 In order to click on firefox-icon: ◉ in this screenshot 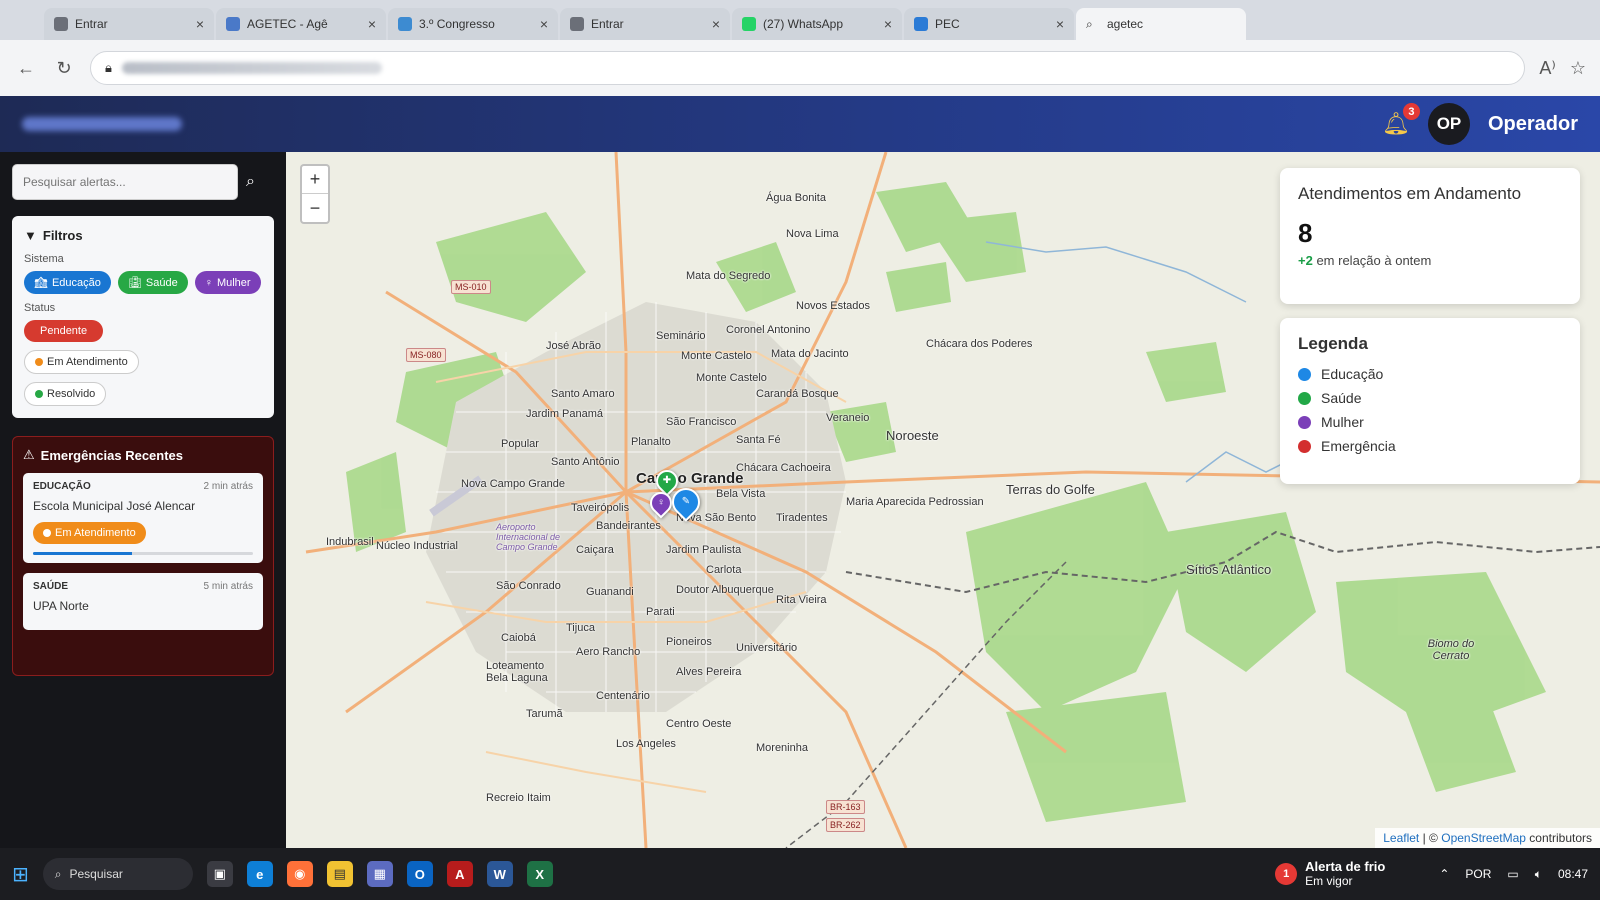, I will do `click(299, 874)`.